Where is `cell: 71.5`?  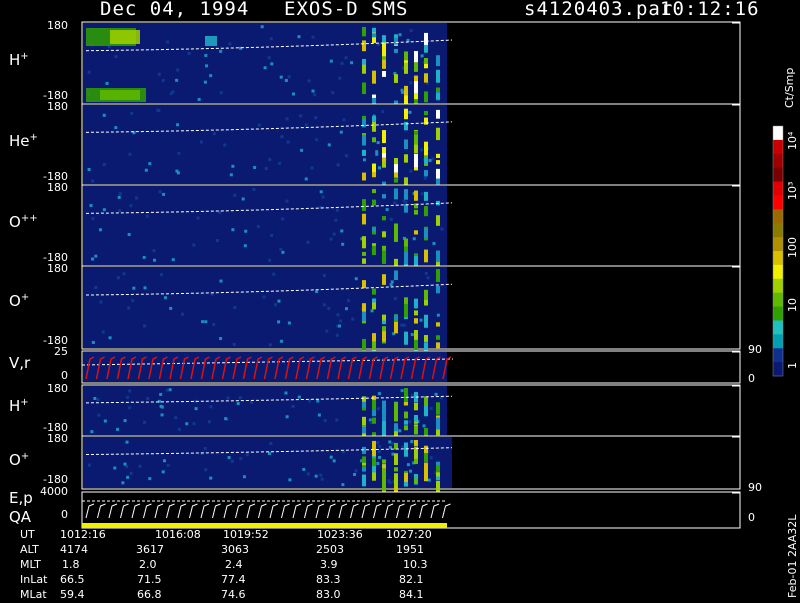 cell: 71.5 is located at coordinates (149, 579).